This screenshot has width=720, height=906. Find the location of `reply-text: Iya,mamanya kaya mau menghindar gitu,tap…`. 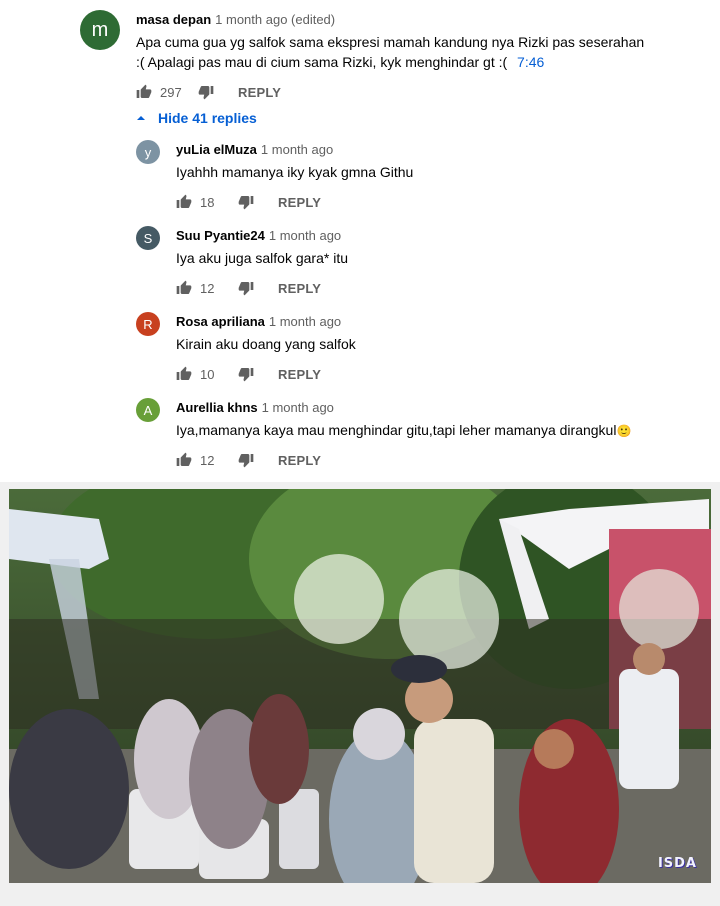

reply-text: Iya,mamanya kaya mau menghindar gitu,tap… is located at coordinates (403, 430).